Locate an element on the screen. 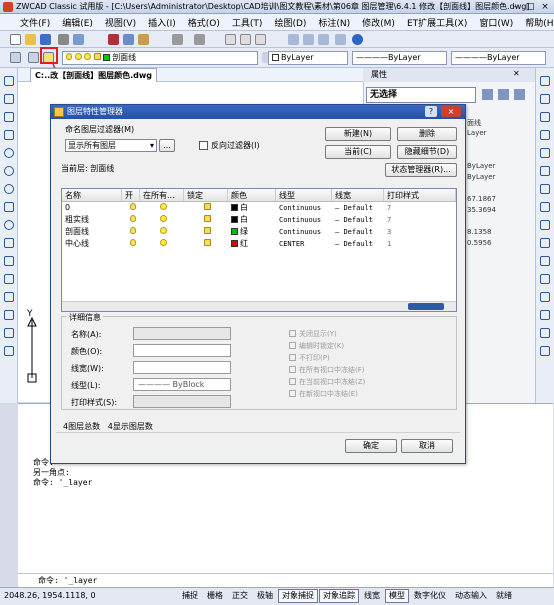 This screenshot has height=605, width=554. copy-icon is located at coordinates (128, 39).